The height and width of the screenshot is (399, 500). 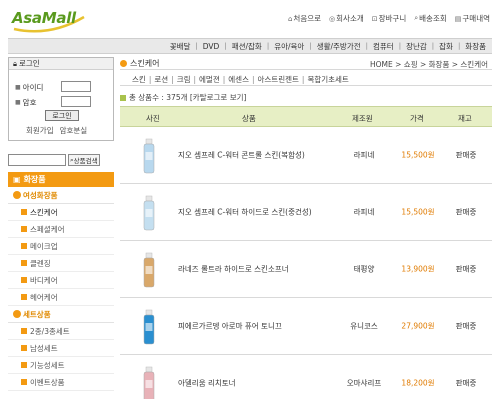 I want to click on top-link-delivery: ⌕ 배송조회, so click(x=430, y=18).